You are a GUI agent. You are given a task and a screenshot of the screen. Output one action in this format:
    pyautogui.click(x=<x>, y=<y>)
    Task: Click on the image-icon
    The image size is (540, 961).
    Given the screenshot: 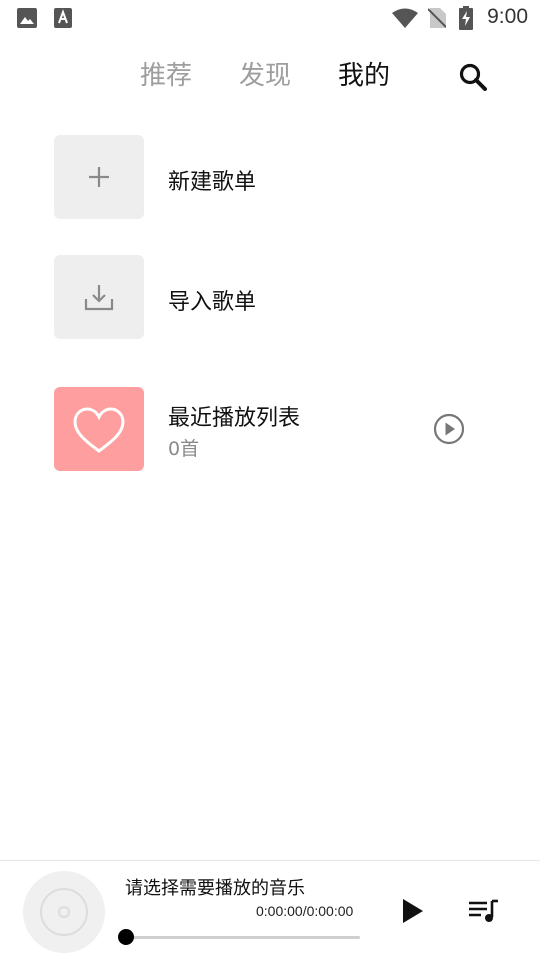 What is the action you would take?
    pyautogui.click(x=27, y=18)
    